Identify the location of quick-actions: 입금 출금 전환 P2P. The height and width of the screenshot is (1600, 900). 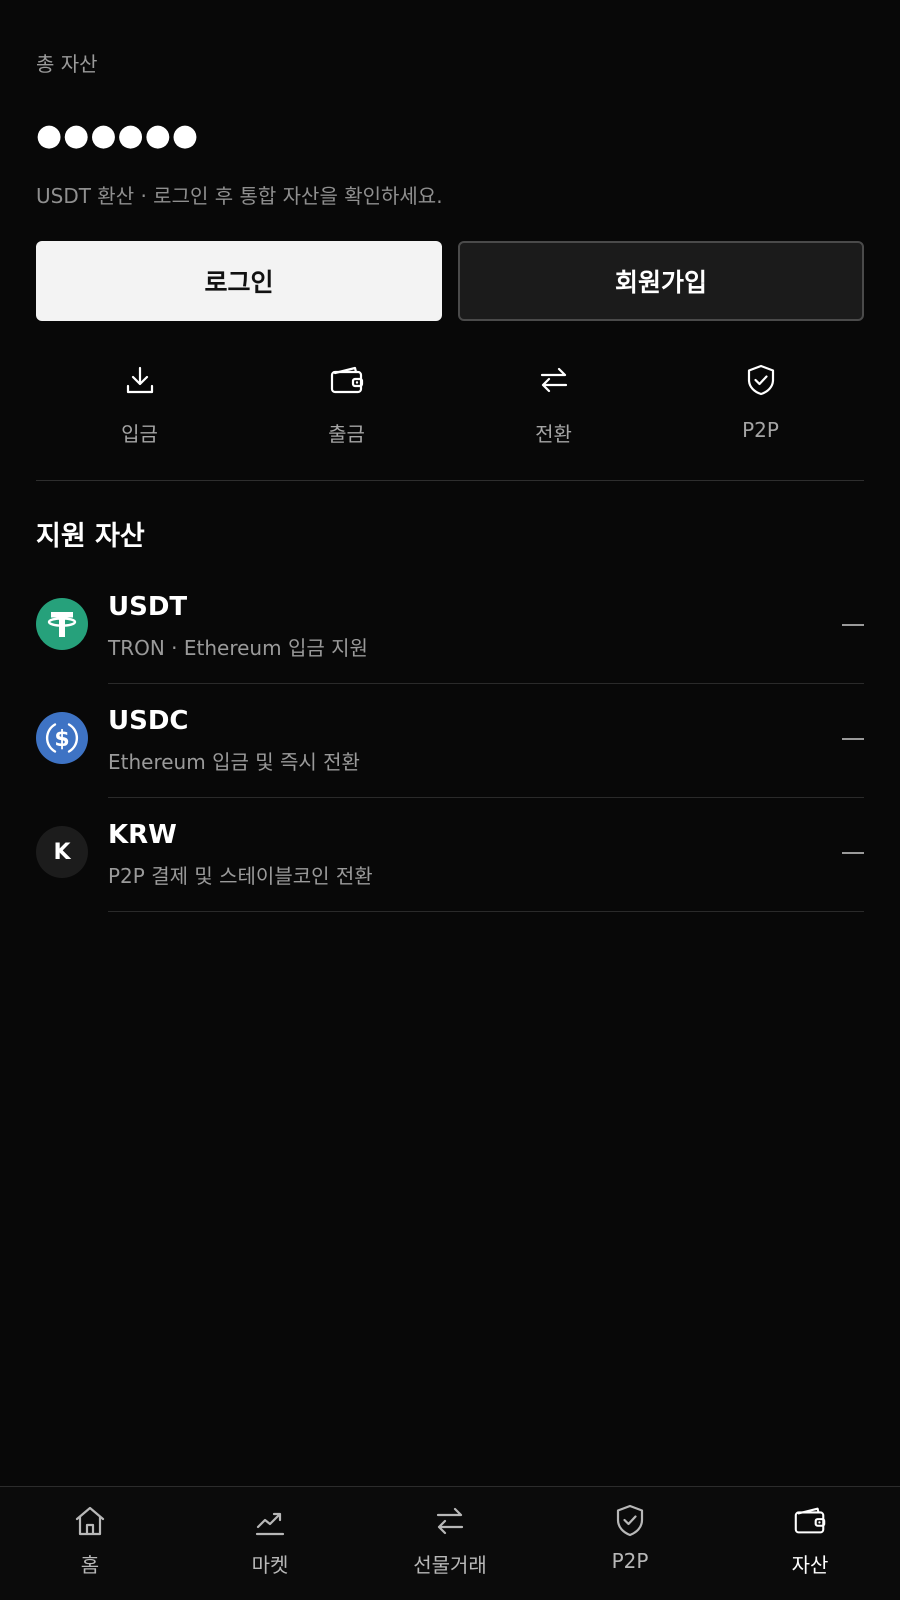
(450, 410).